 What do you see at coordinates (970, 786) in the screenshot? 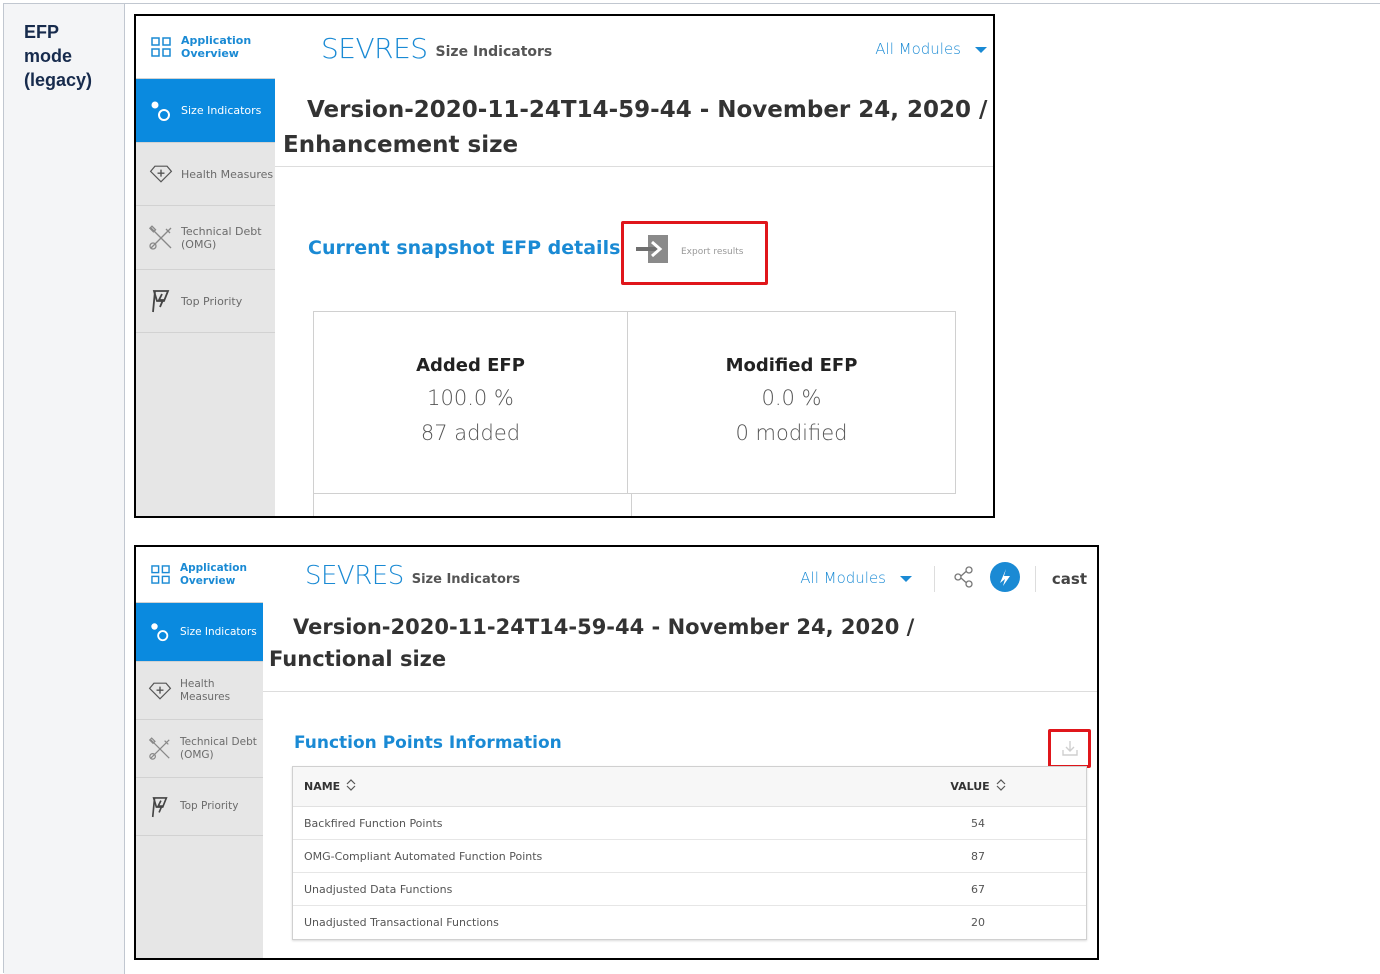
I see `column-label: VALUE` at bounding box center [970, 786].